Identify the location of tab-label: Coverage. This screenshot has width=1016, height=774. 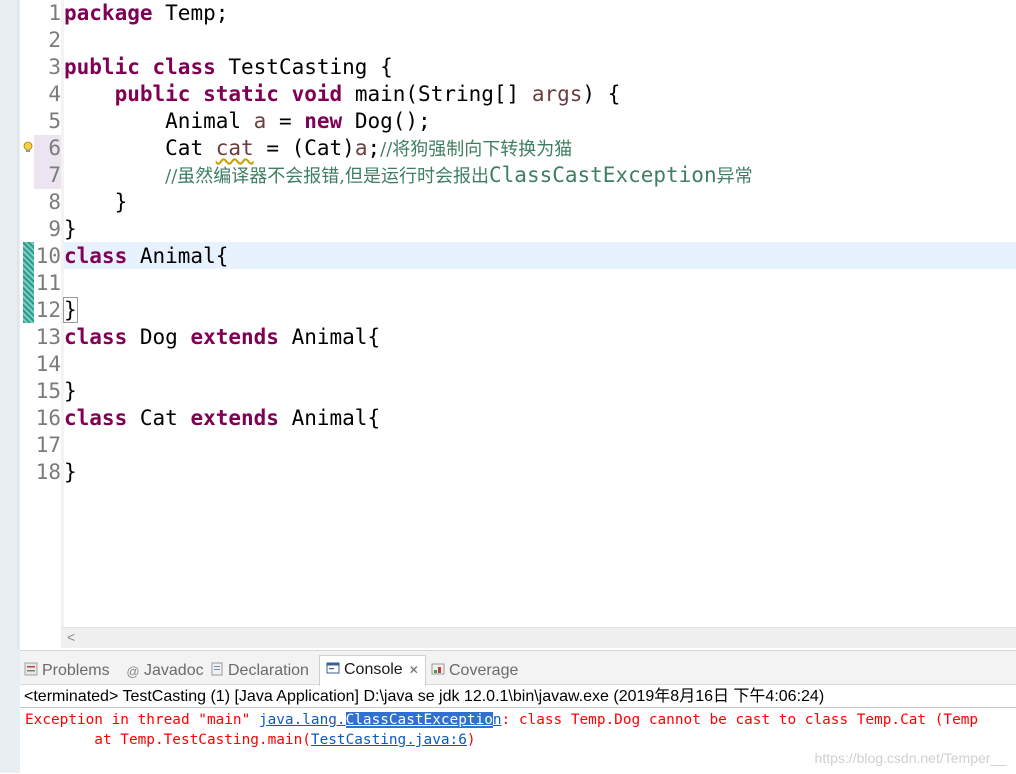
(484, 670).